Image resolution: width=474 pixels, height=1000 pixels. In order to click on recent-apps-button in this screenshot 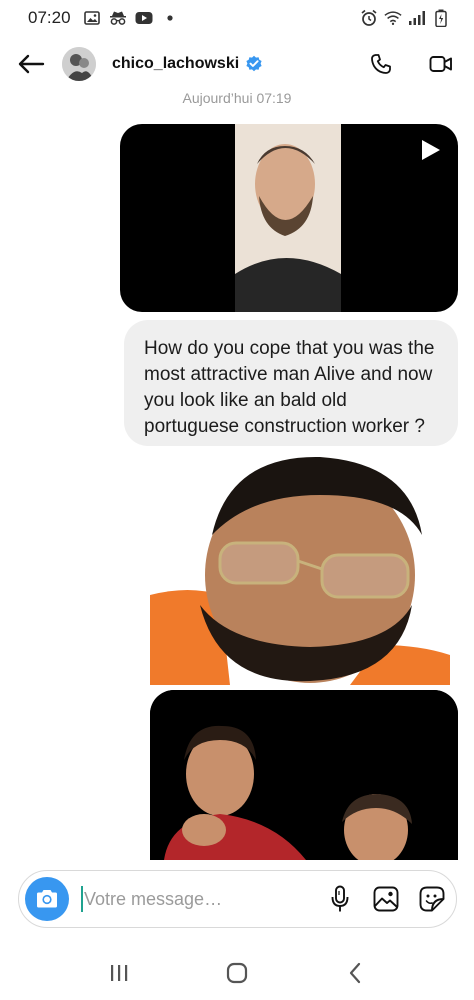, I will do `click(119, 973)`.